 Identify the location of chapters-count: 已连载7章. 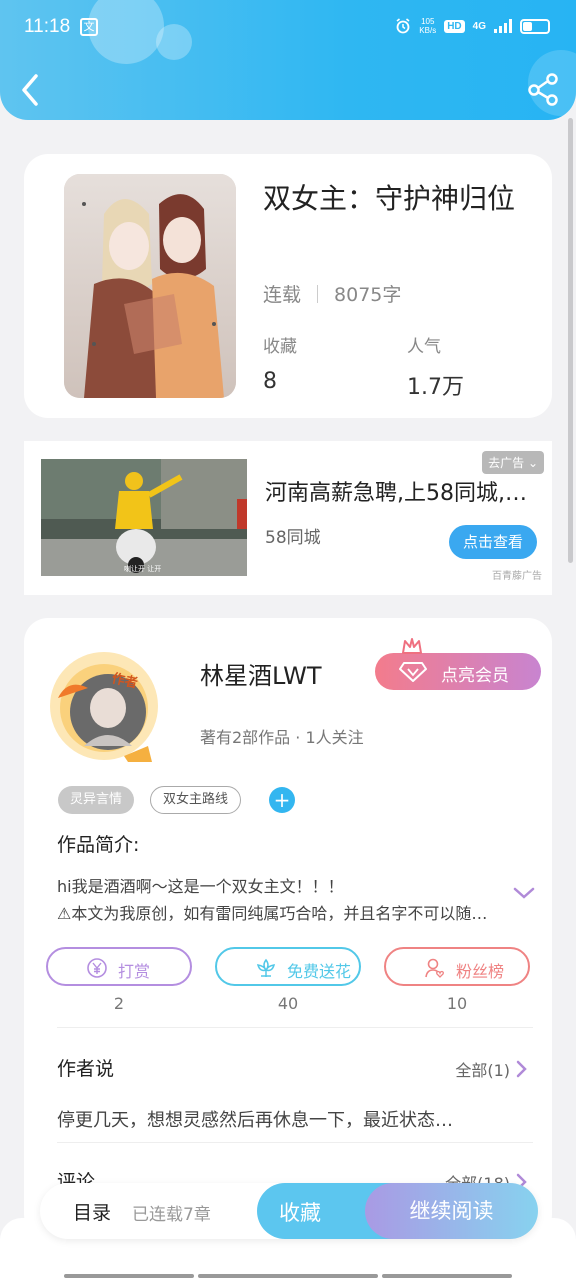
(171, 1215).